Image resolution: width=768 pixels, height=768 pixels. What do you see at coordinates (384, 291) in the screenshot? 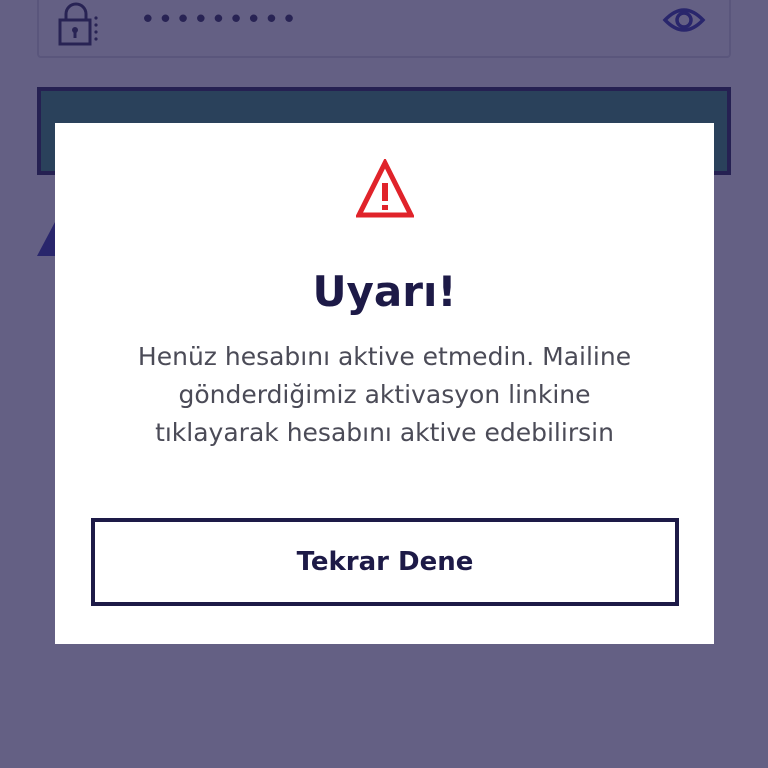
I see `dialog-title: Uyarı!` at bounding box center [384, 291].